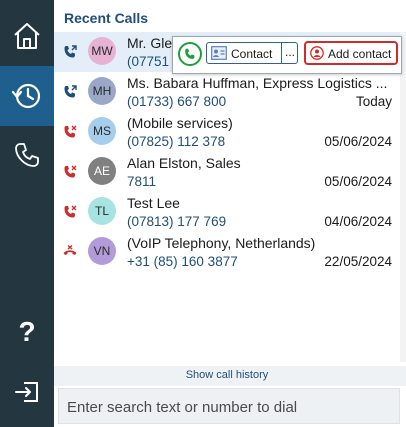 This screenshot has width=406, height=427. I want to click on nav-dialer, so click(27, 155).